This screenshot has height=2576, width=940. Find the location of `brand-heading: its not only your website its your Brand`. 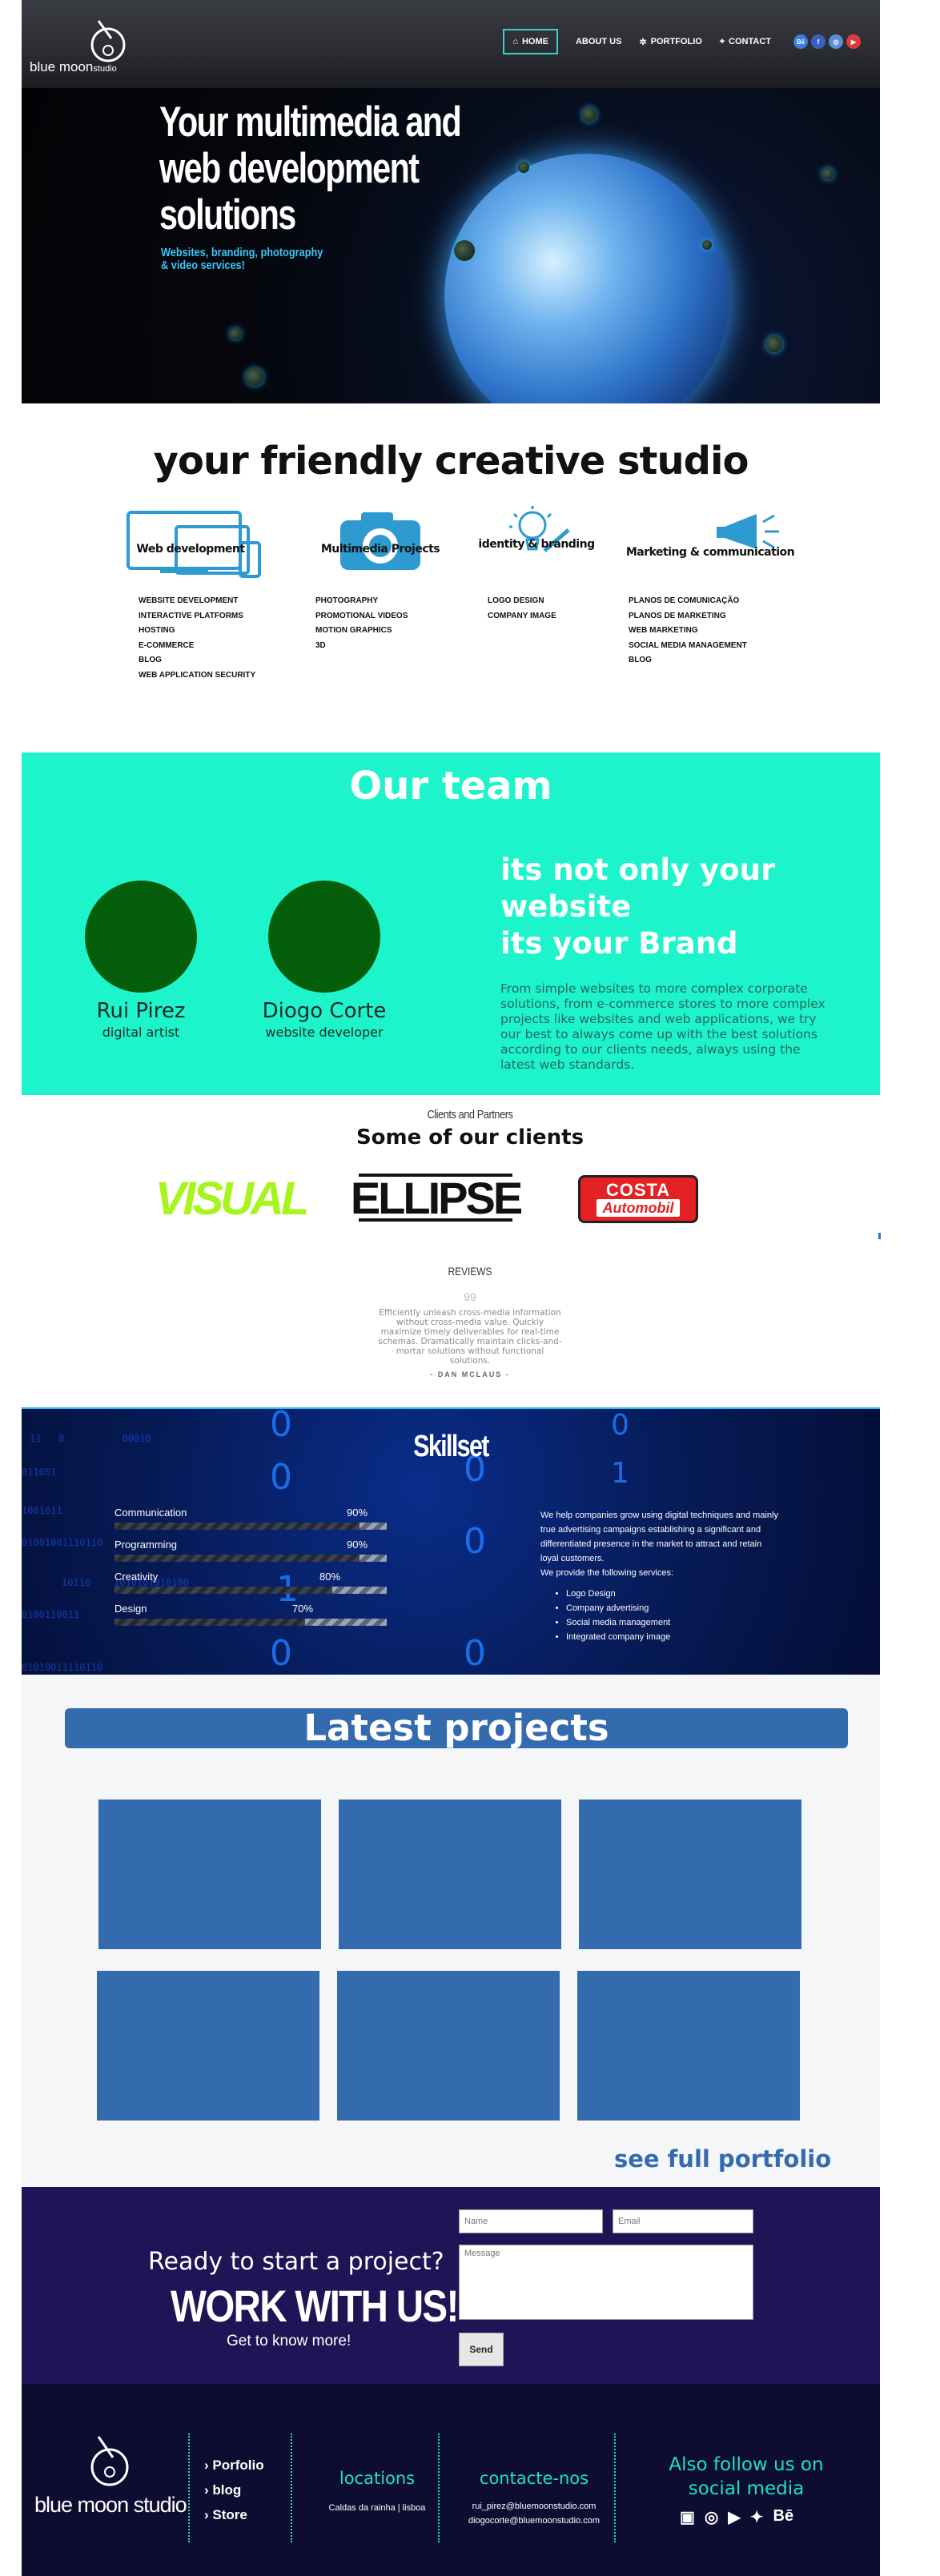

brand-heading: its not only your website its your Brand is located at coordinates (672, 907).